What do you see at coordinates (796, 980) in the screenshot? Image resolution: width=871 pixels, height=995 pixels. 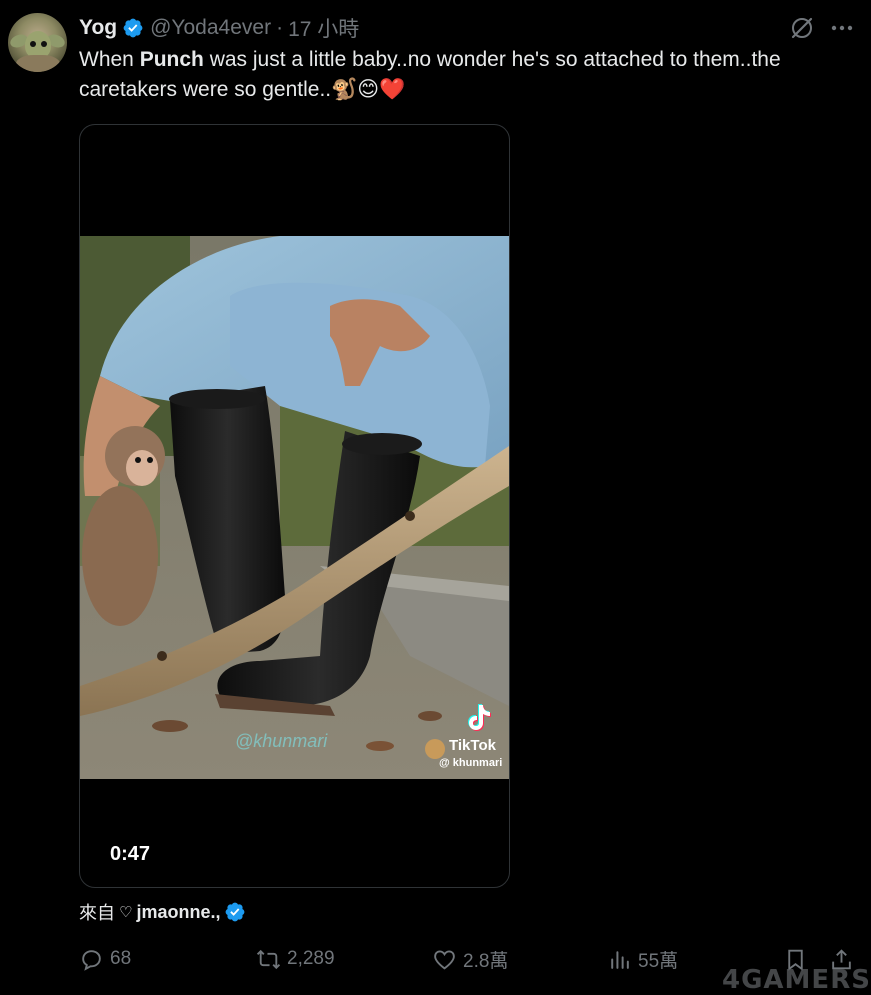 I see `site-watermark: 4GAMERS` at bounding box center [796, 980].